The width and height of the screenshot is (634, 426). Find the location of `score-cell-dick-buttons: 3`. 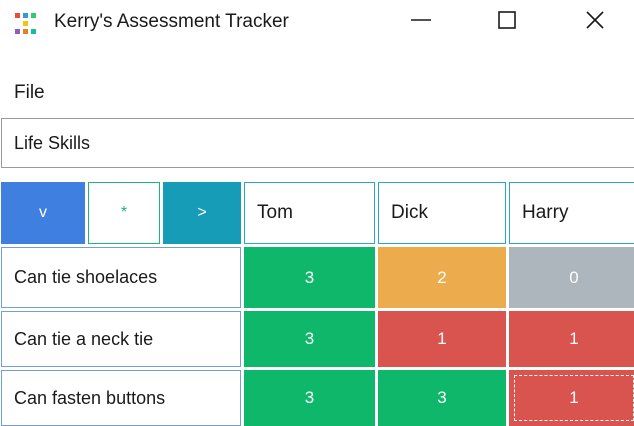

score-cell-dick-buttons: 3 is located at coordinates (442, 398).